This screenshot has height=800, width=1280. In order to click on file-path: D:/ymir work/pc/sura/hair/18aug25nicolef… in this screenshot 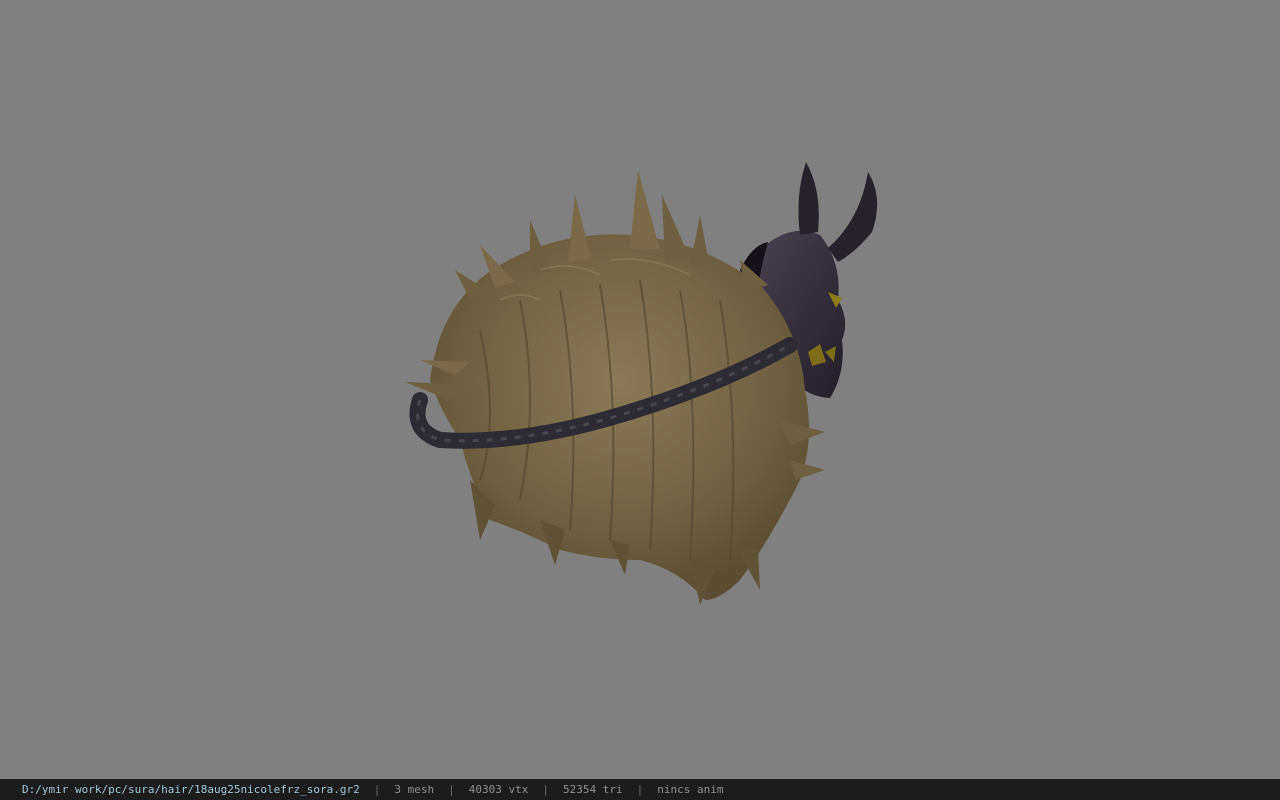, I will do `click(191, 789)`.